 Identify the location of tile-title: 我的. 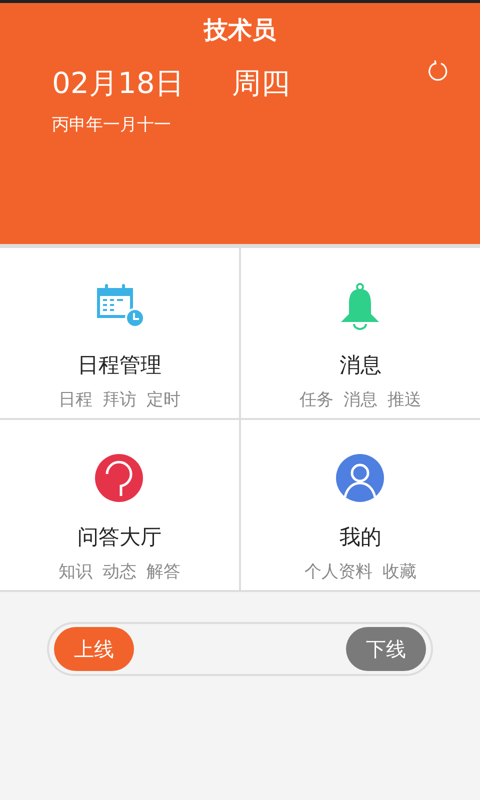
(361, 537).